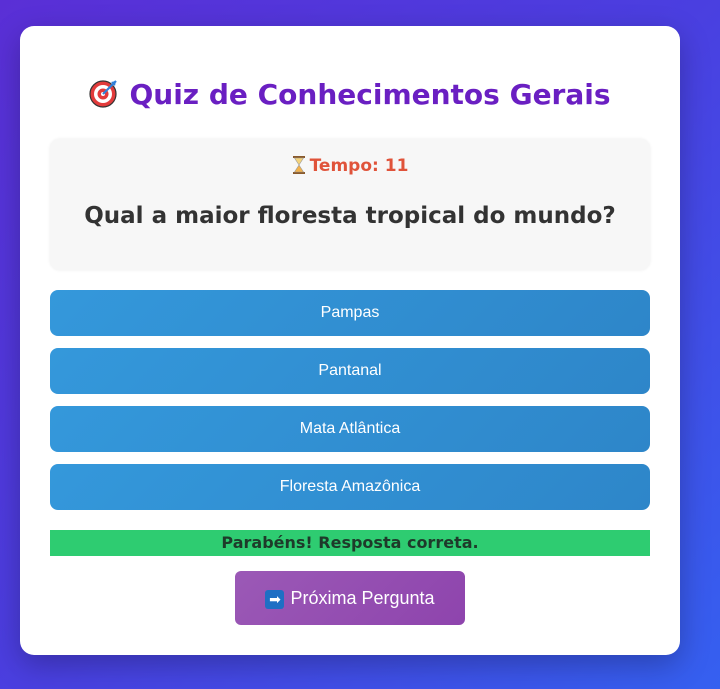  I want to click on timer: Tempo: 11, so click(350, 166).